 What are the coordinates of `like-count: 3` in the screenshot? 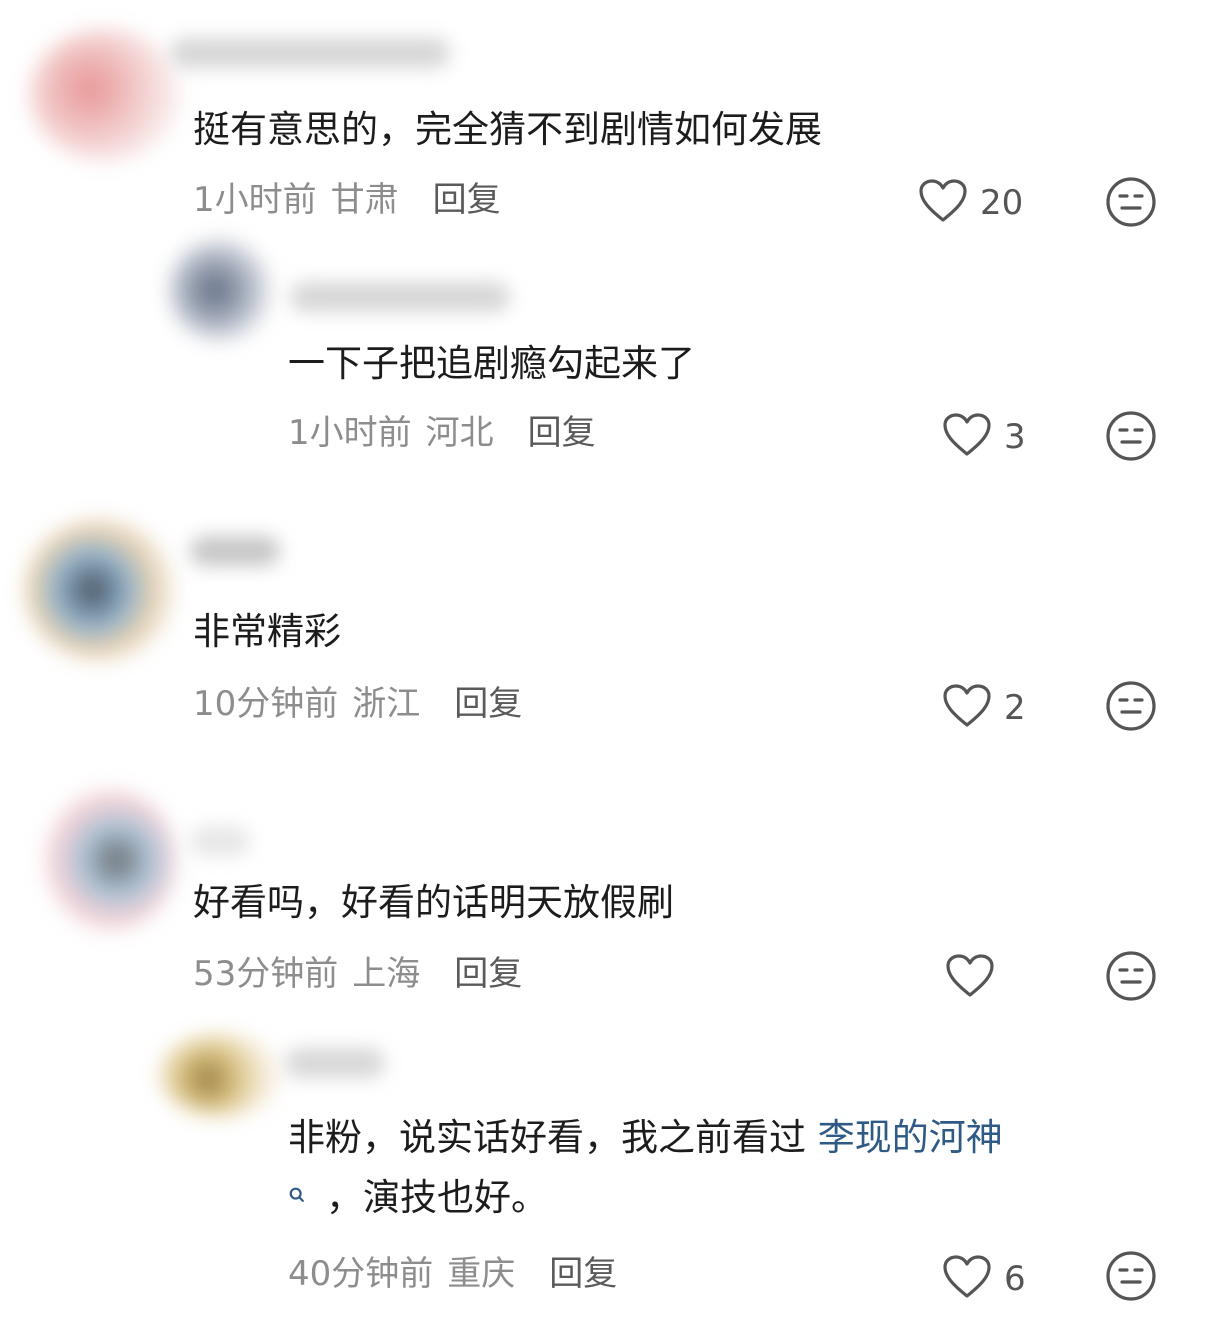 It's located at (1015, 437).